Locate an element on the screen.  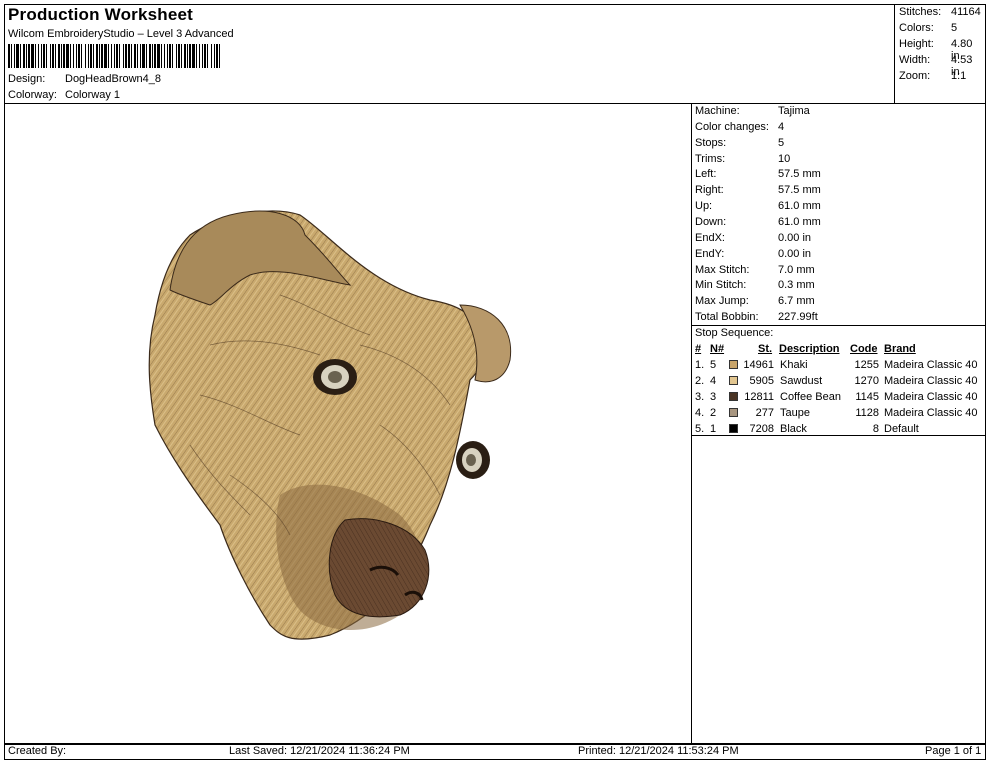
created-by: Created By: is located at coordinates (37, 751).